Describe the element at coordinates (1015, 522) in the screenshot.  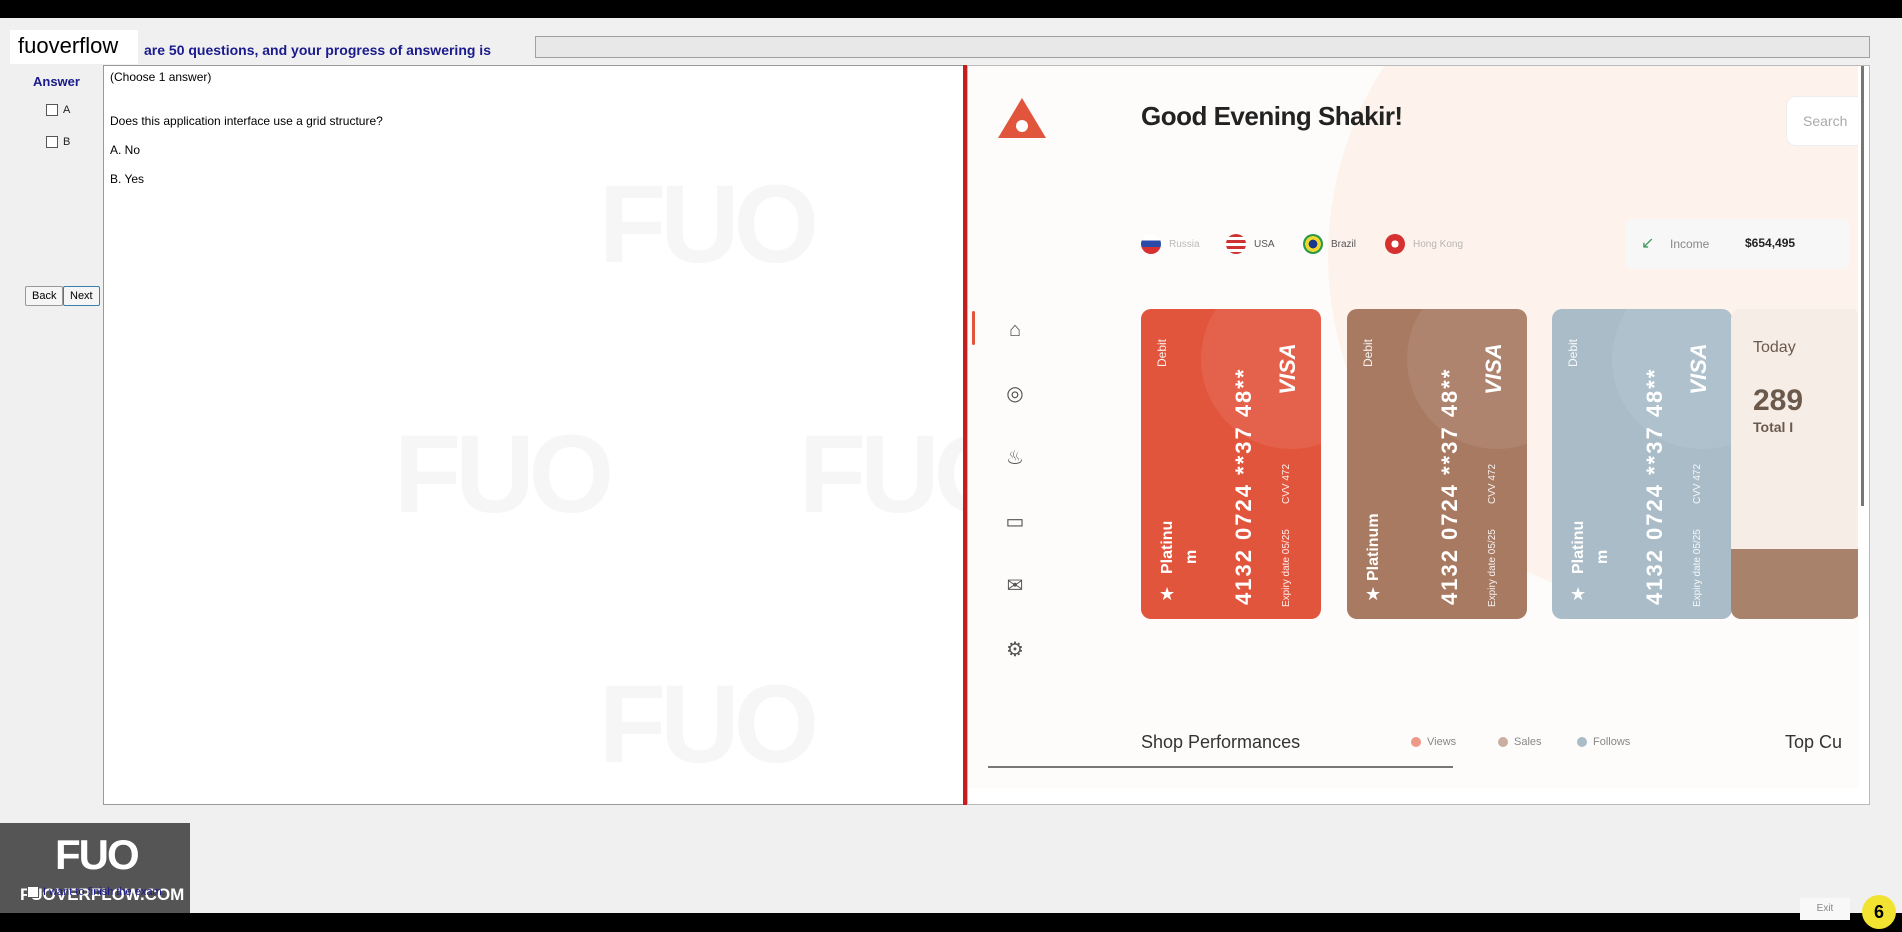
I see `calendar-icon: ▭` at that location.